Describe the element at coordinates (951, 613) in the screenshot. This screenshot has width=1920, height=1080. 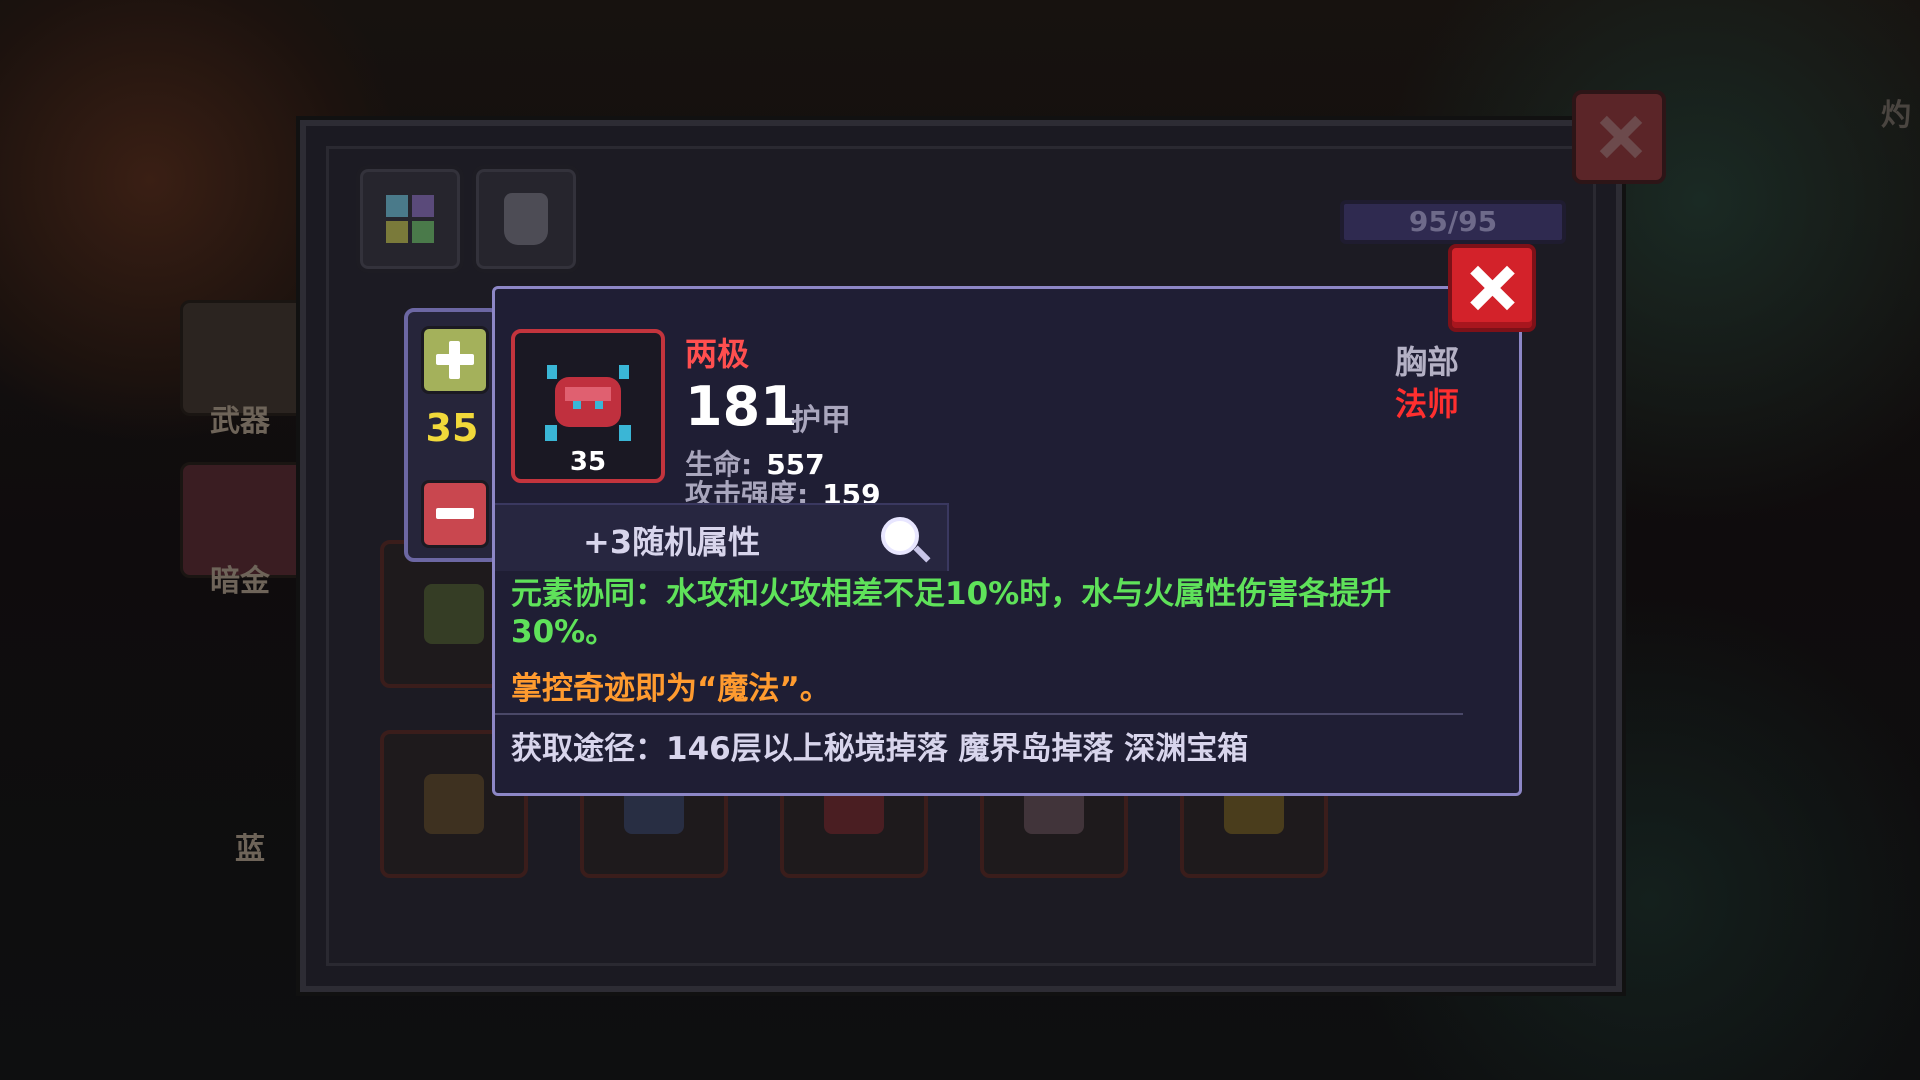
I see `item-effect: 元素协同：水攻和火攻相差不足10%时，水与火属性伤害各提升30%。` at that location.